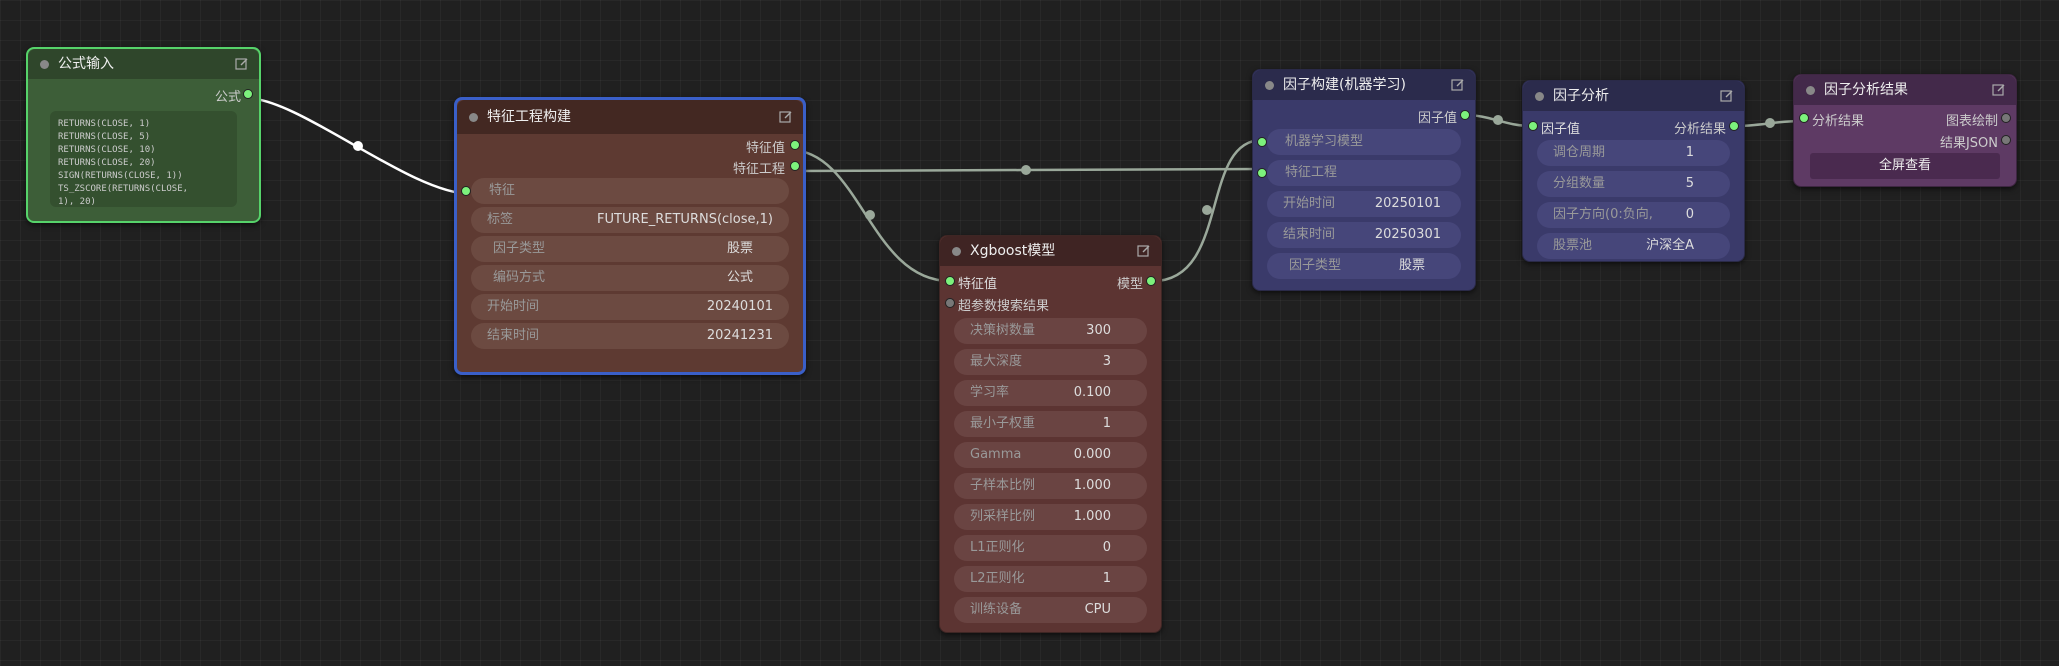  I want to click on widget-label: 标签 FUTURE_RETURNS(close,1), so click(630, 220).